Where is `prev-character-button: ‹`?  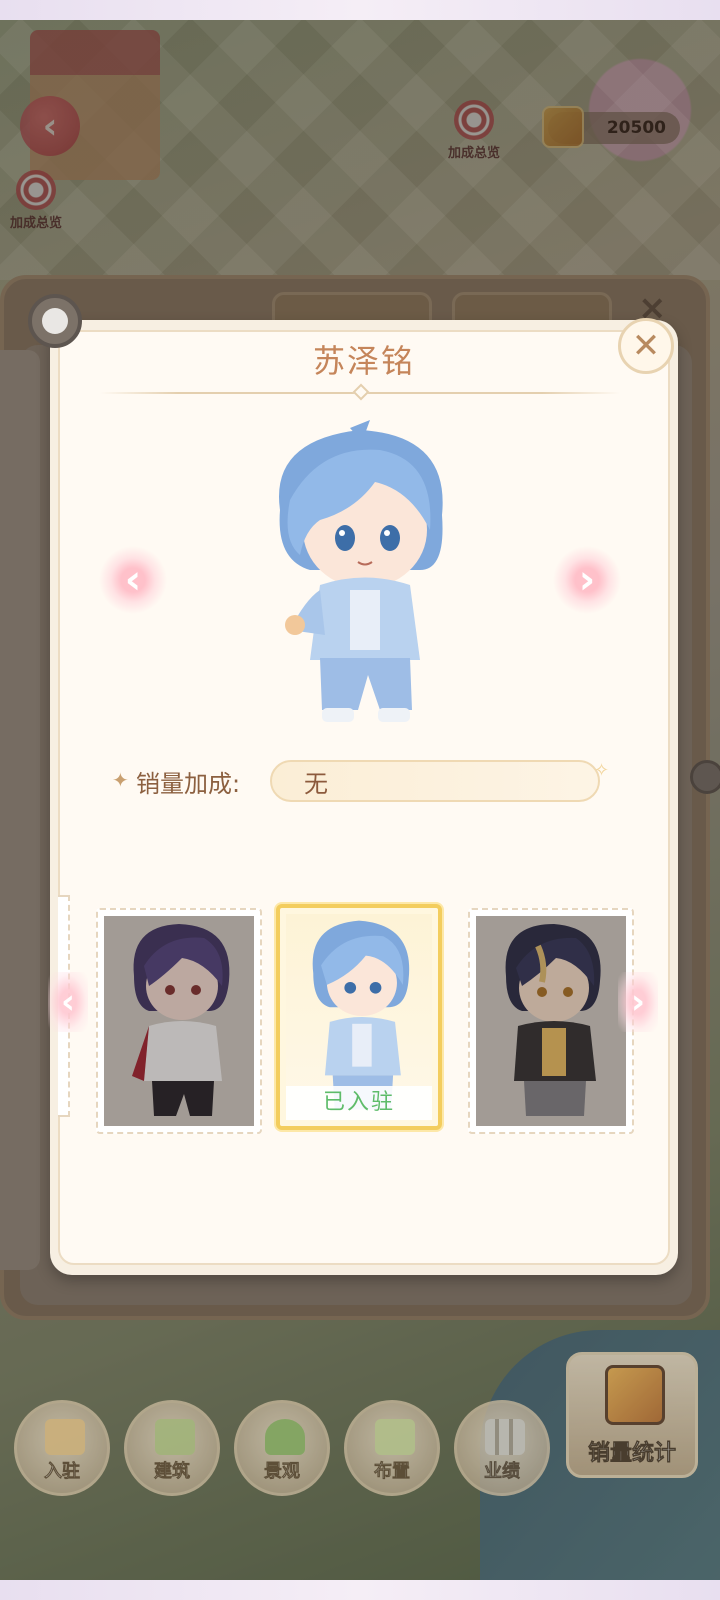 prev-character-button: ‹ is located at coordinates (133, 580).